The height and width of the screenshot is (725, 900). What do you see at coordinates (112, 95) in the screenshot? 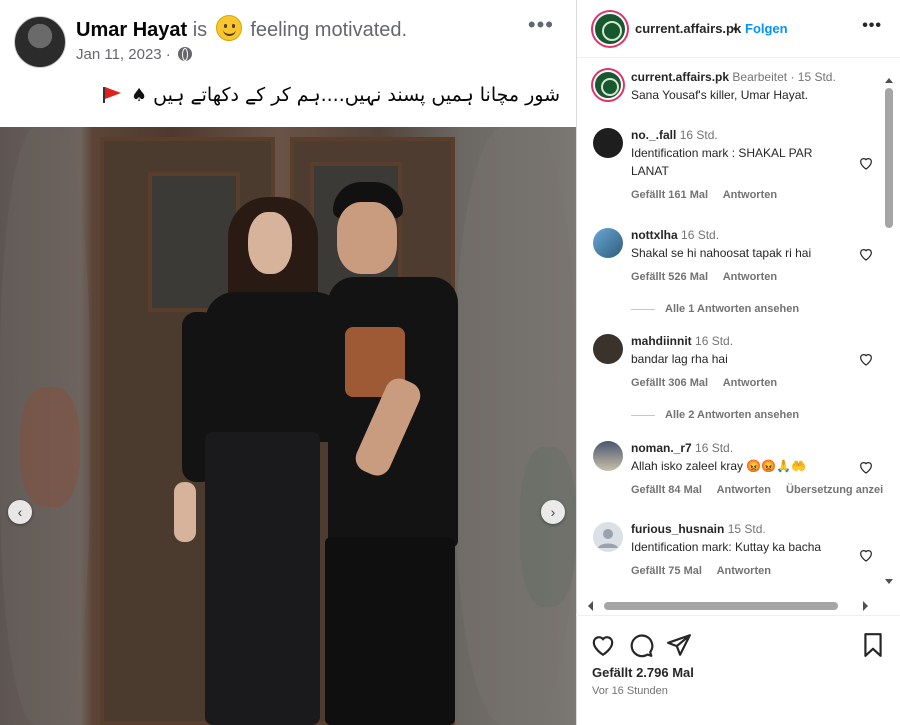
I see `red-flag-icon` at bounding box center [112, 95].